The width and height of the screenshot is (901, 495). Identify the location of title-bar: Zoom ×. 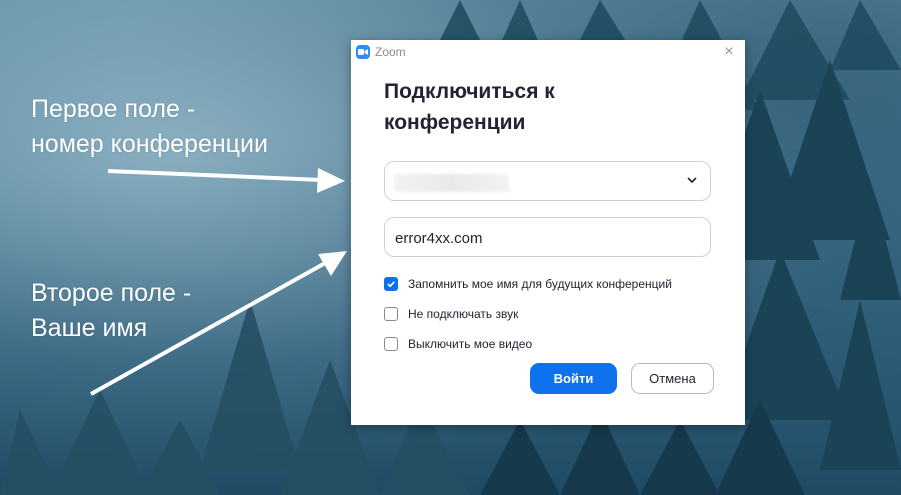
(548, 52).